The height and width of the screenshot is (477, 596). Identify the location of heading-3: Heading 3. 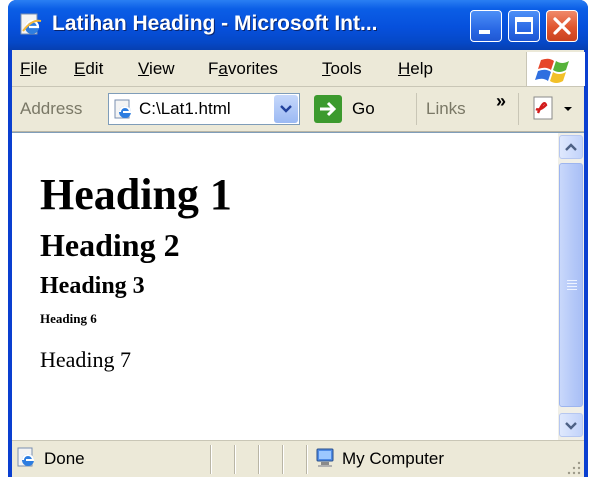
(92, 286).